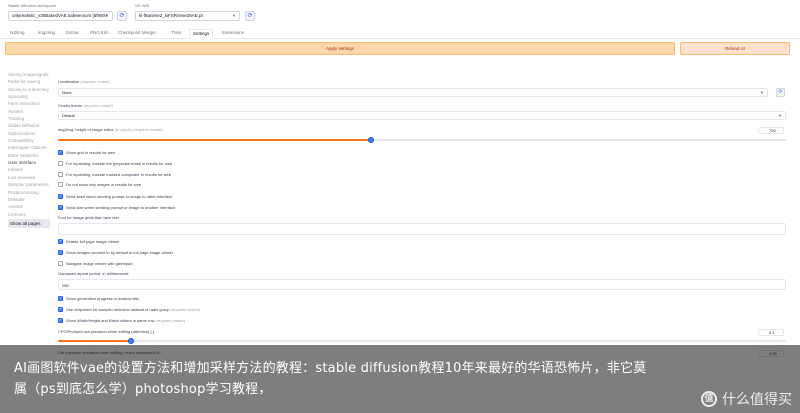  Describe the element at coordinates (29, 192) in the screenshot. I see `sidebar-item-postprocessing: Postprocessing` at that location.